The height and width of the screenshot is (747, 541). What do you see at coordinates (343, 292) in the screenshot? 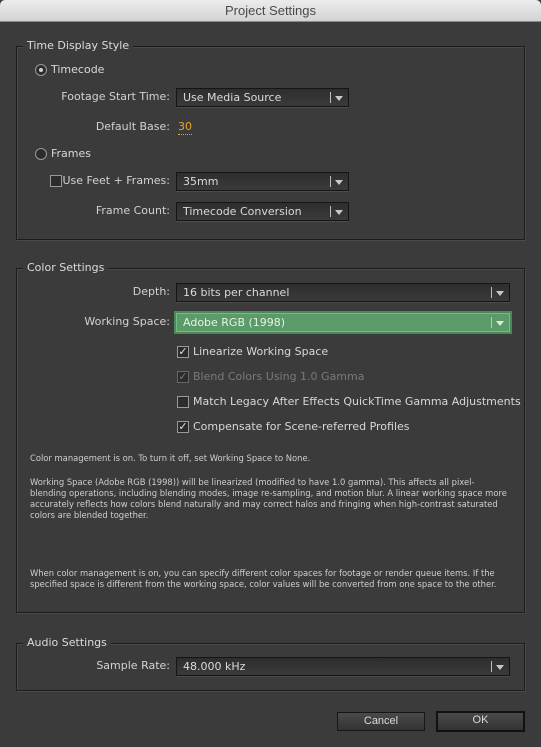
I see `depth-dropdown: 16 bits per channel` at bounding box center [343, 292].